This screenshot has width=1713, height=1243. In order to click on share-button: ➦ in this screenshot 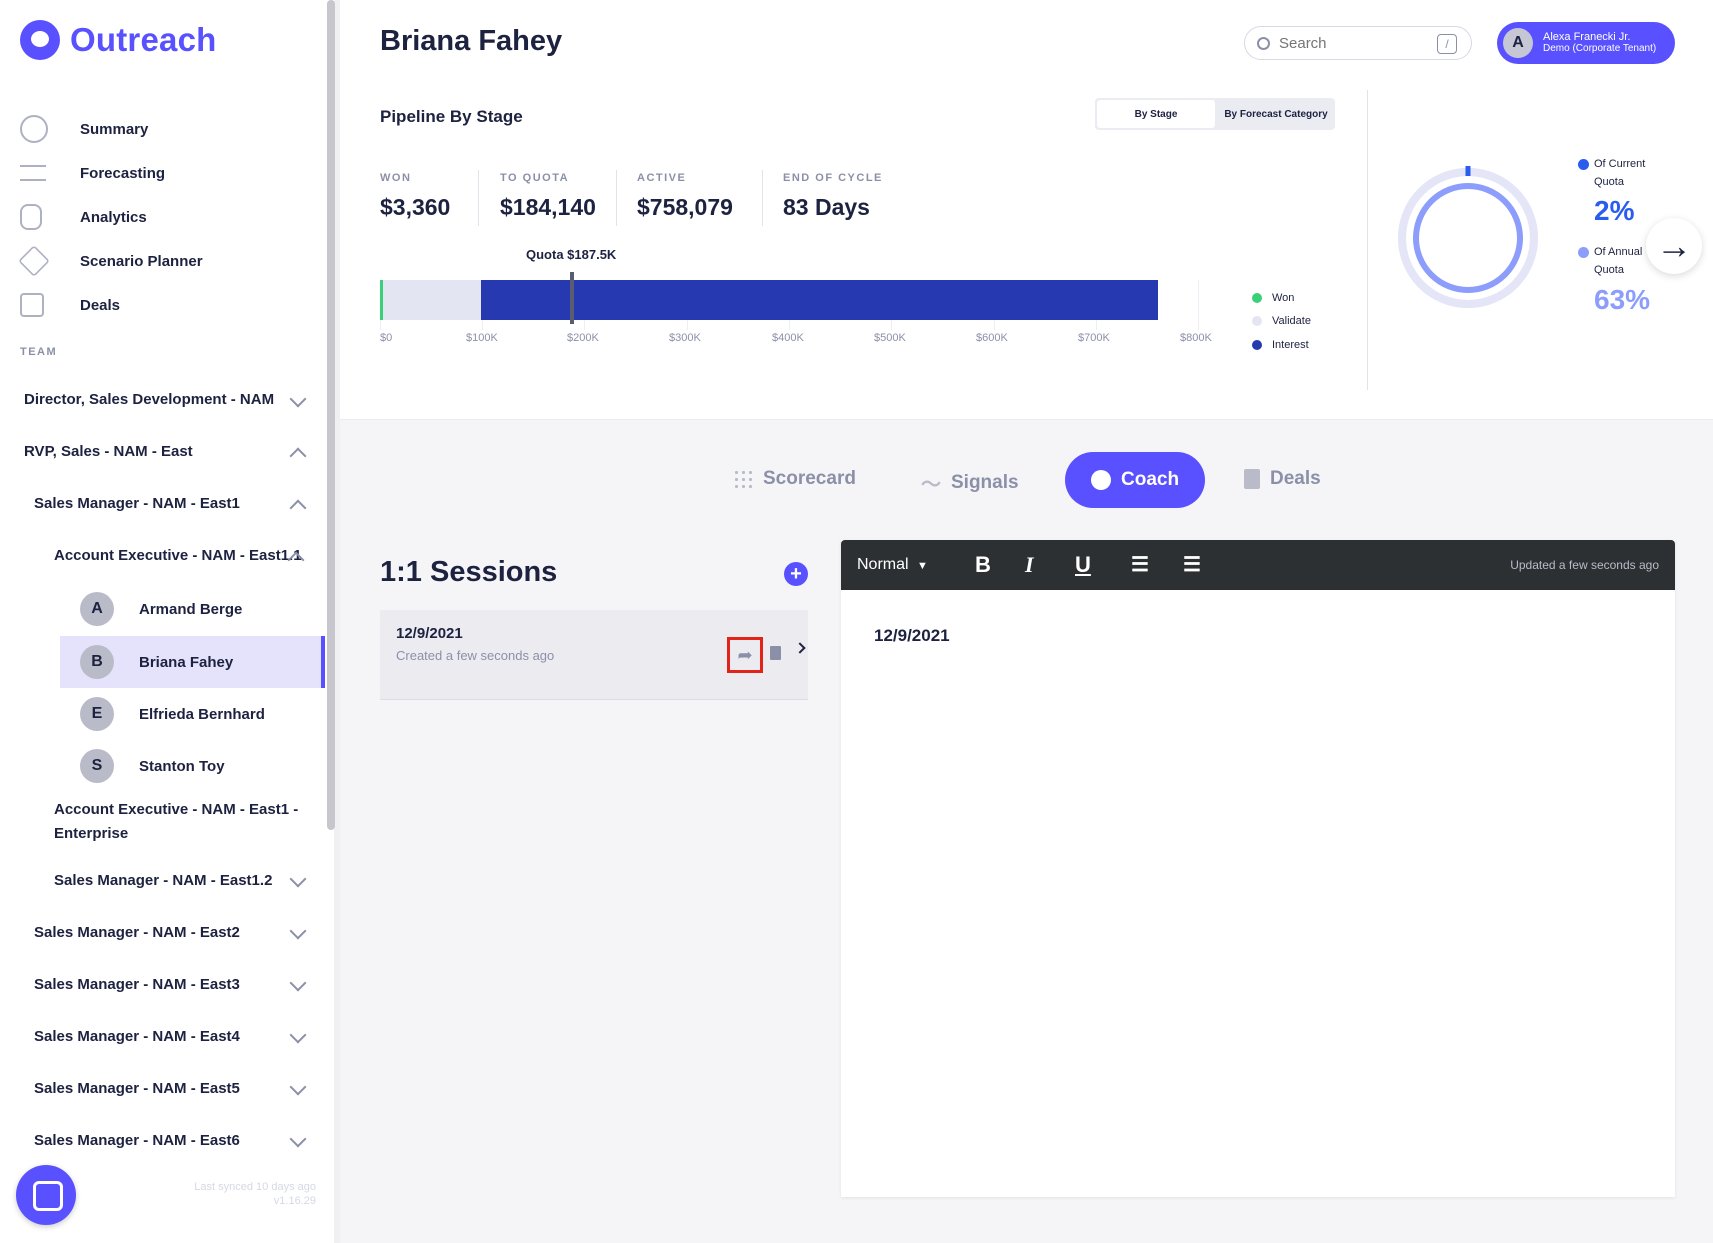, I will do `click(745, 655)`.